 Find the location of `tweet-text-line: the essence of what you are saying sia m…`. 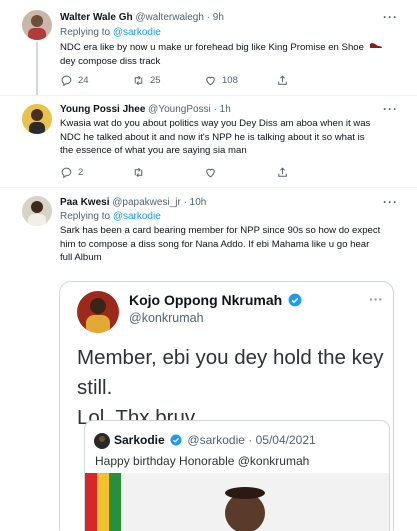

tweet-text-line: the essence of what you are saying sia m… is located at coordinates (153, 150).